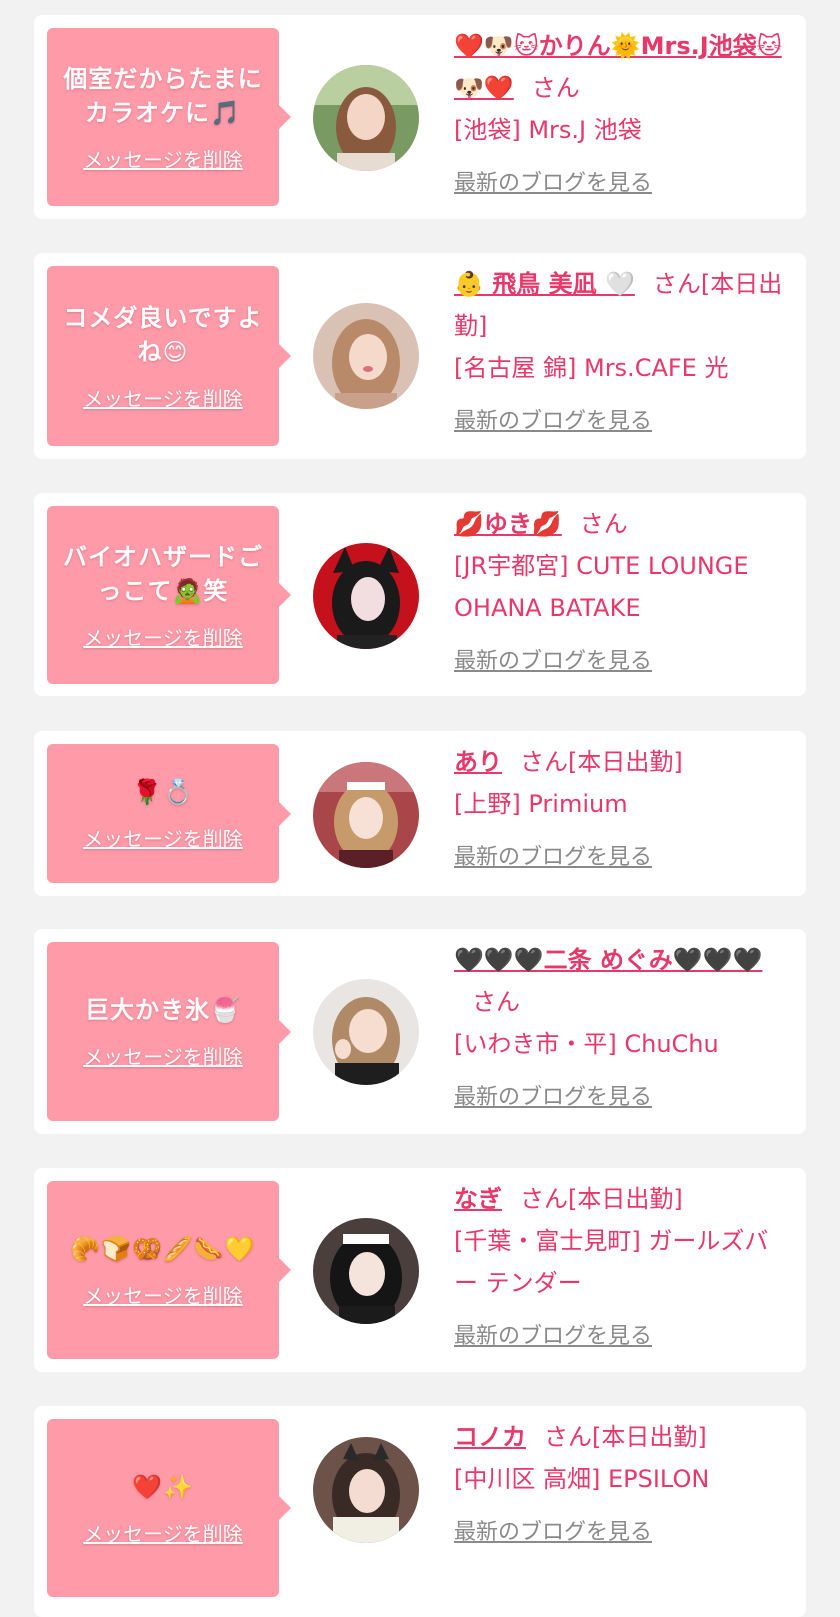 The image size is (840, 1617). Describe the element at coordinates (601, 587) in the screenshot. I see `shop-name: [JR宇都宮] CUTE LOUNGE OHANA BATAKE` at that location.